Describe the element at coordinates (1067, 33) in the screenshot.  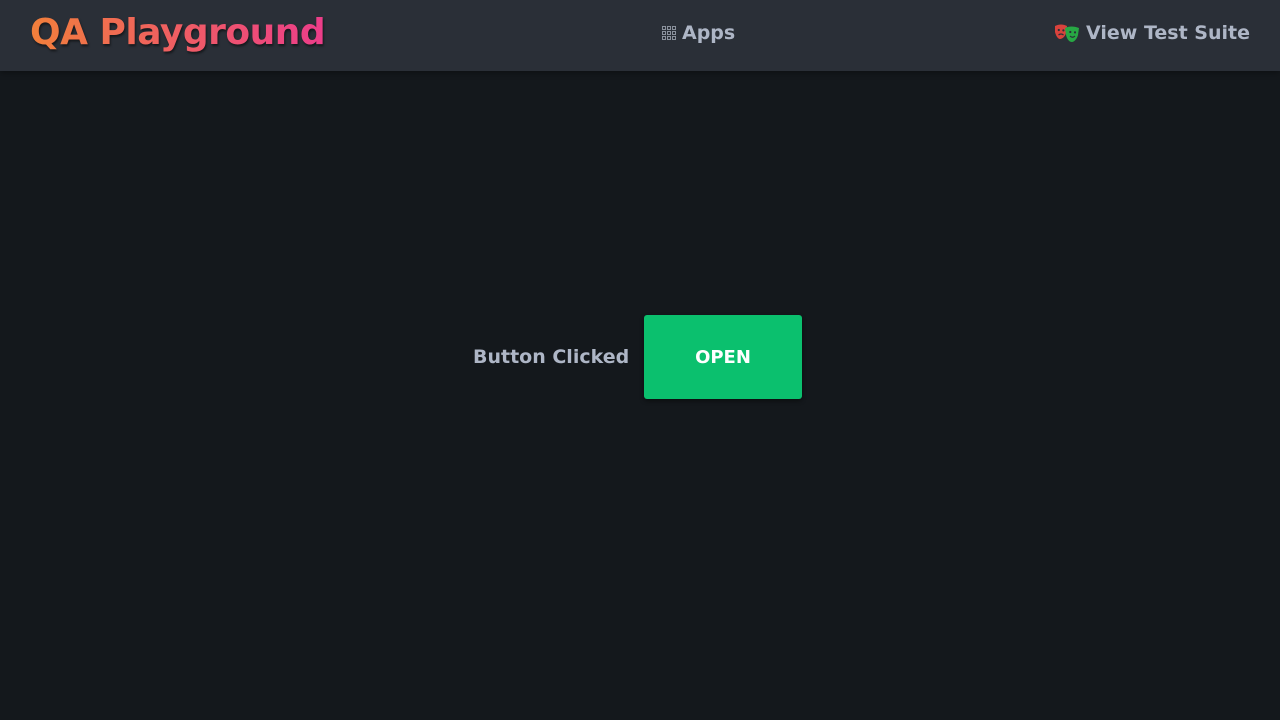
I see `theater-masks-icon` at that location.